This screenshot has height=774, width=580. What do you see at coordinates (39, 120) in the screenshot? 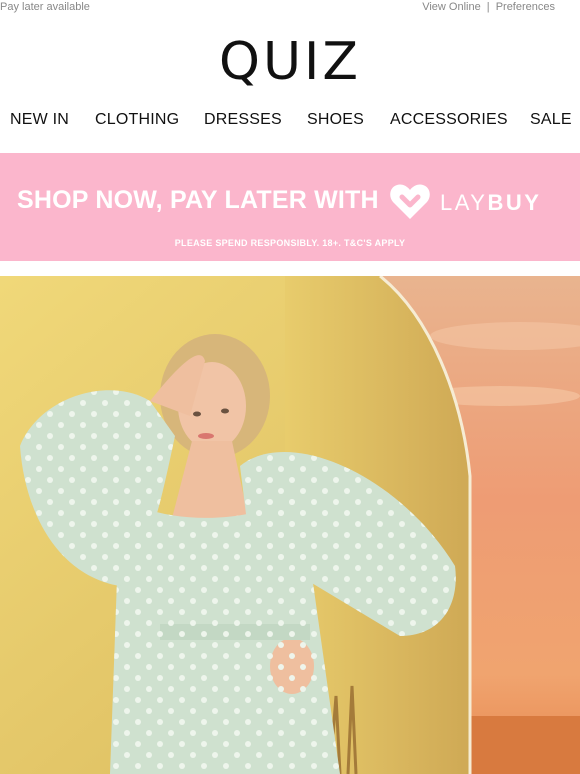
I see `nav-item-new-in: NEW IN` at bounding box center [39, 120].